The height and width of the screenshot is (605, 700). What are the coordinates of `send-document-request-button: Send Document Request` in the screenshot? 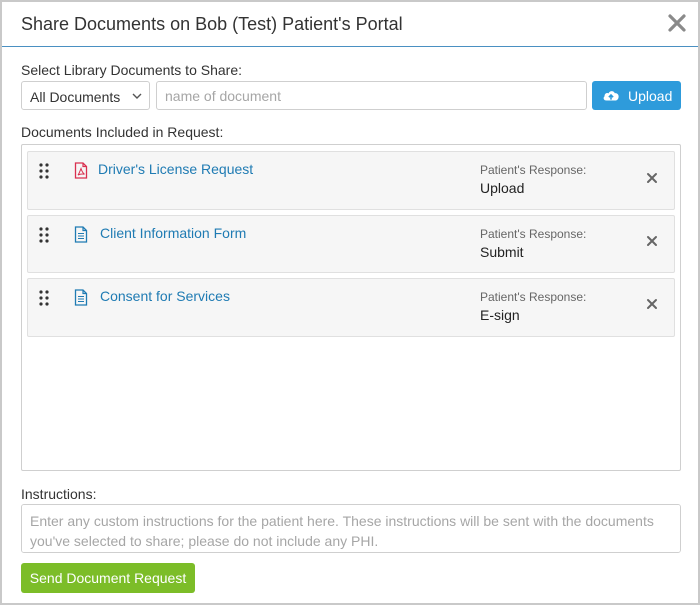 It's located at (108, 578).